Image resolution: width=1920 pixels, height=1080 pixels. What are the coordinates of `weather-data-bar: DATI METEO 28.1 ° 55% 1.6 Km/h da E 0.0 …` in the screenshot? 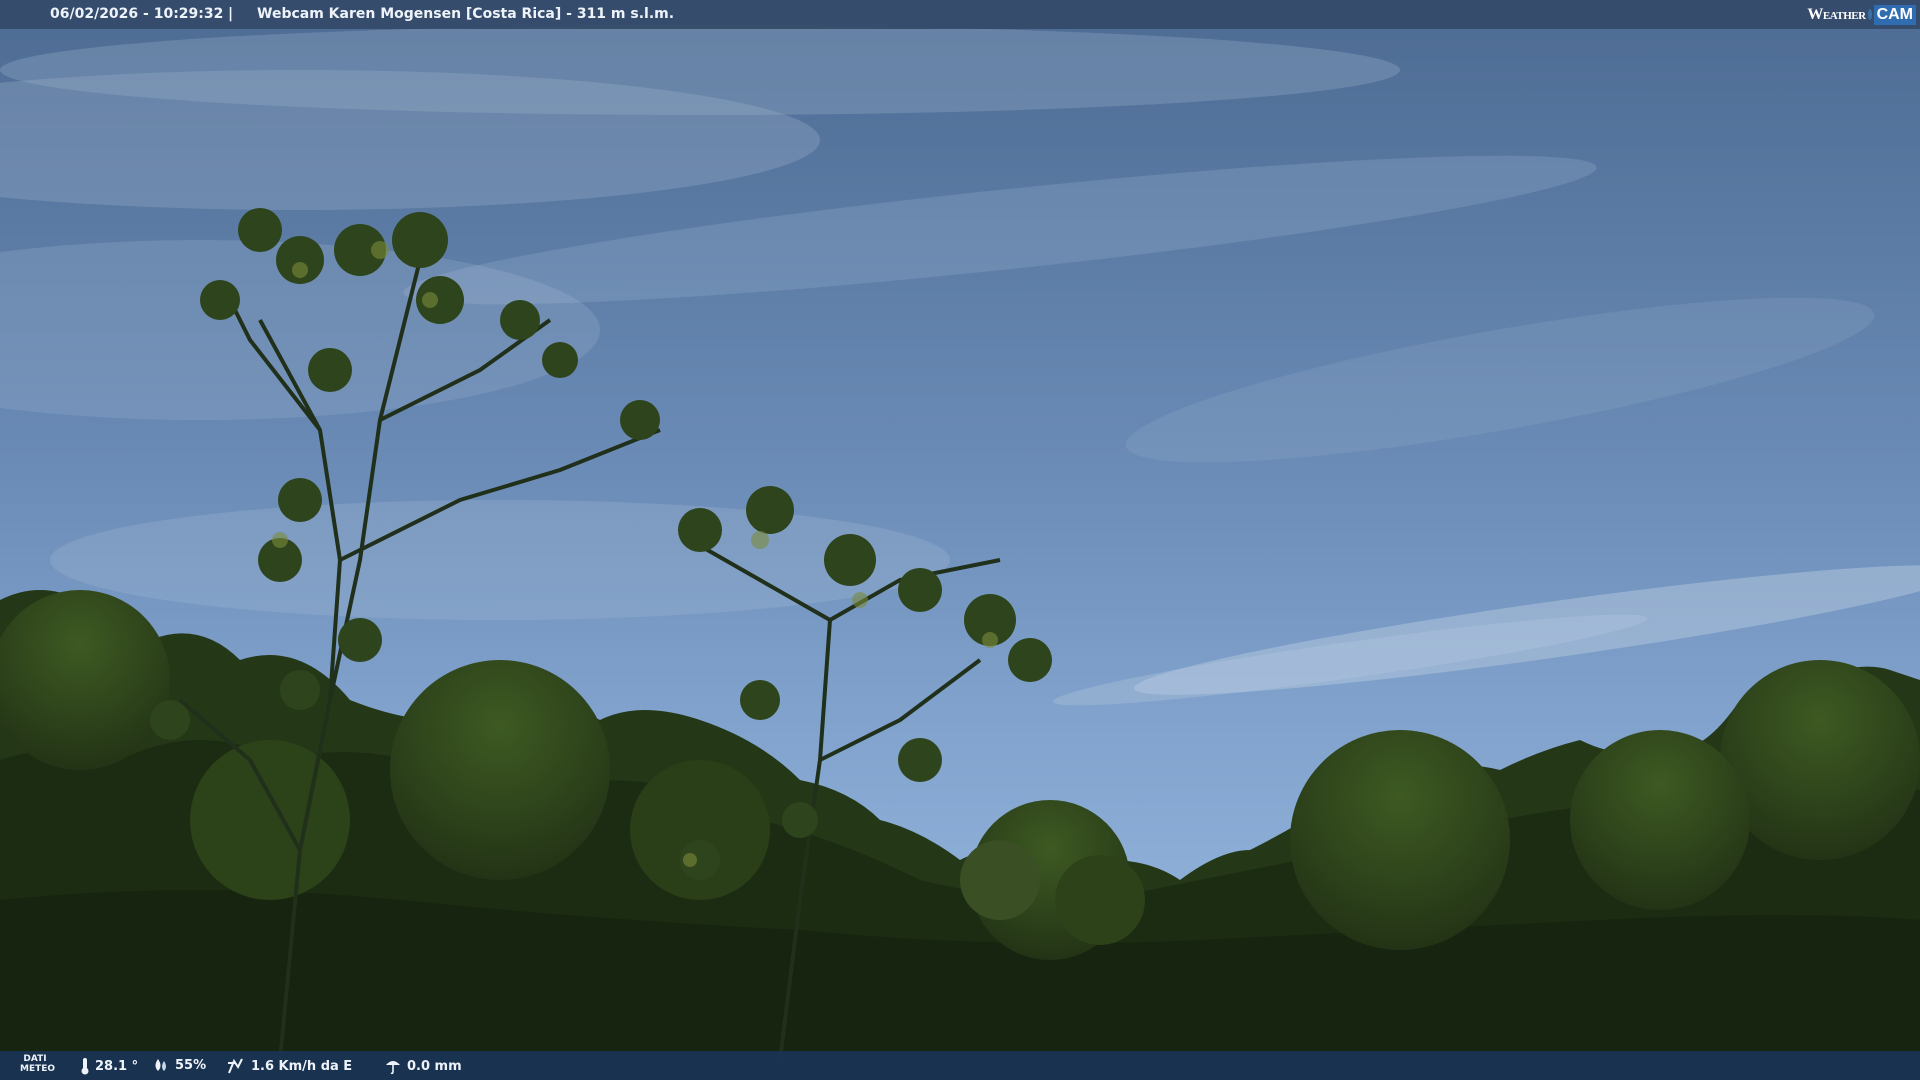 It's located at (960, 1065).